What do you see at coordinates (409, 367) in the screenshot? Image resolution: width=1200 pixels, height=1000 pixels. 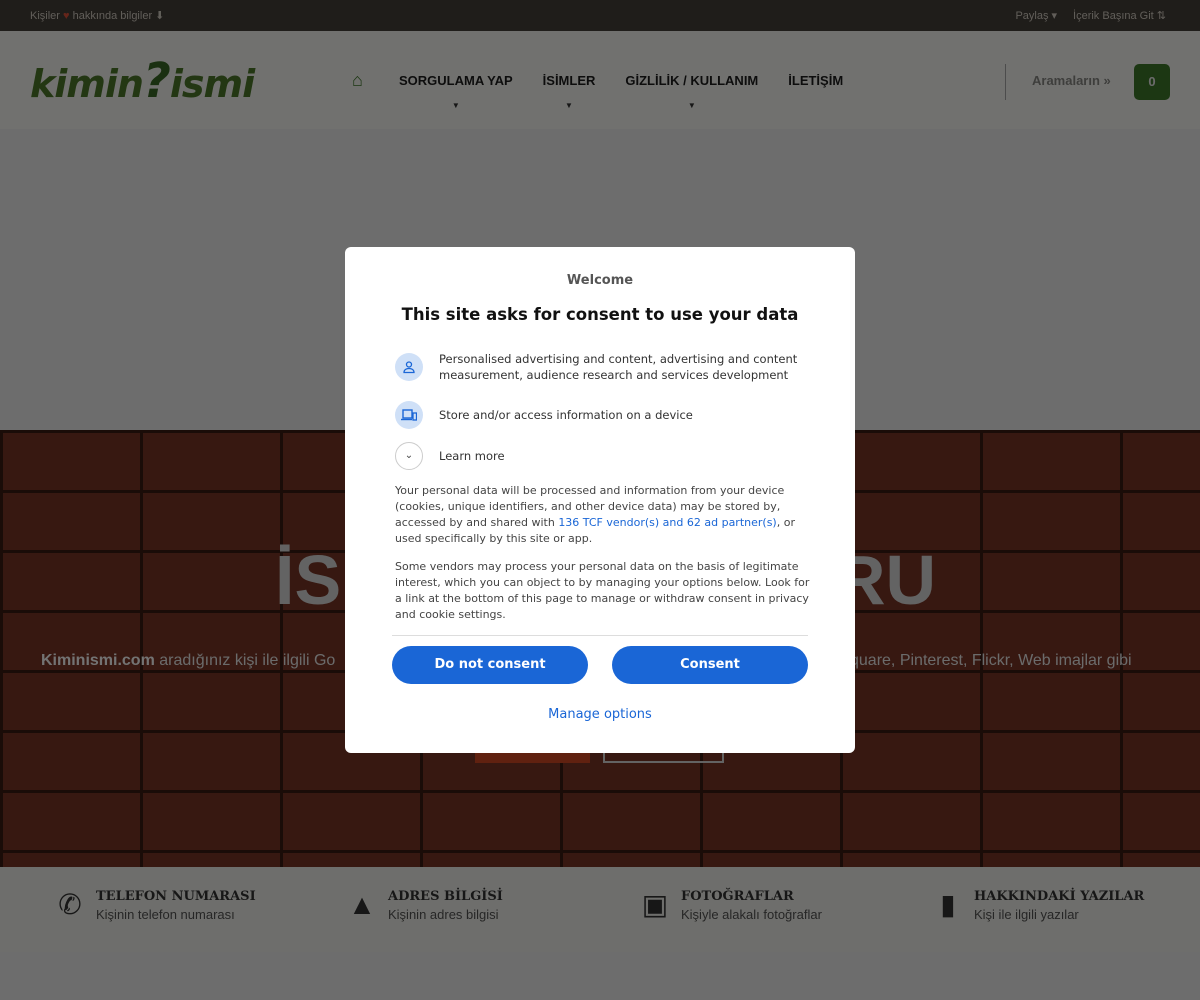 I see `person-icon` at bounding box center [409, 367].